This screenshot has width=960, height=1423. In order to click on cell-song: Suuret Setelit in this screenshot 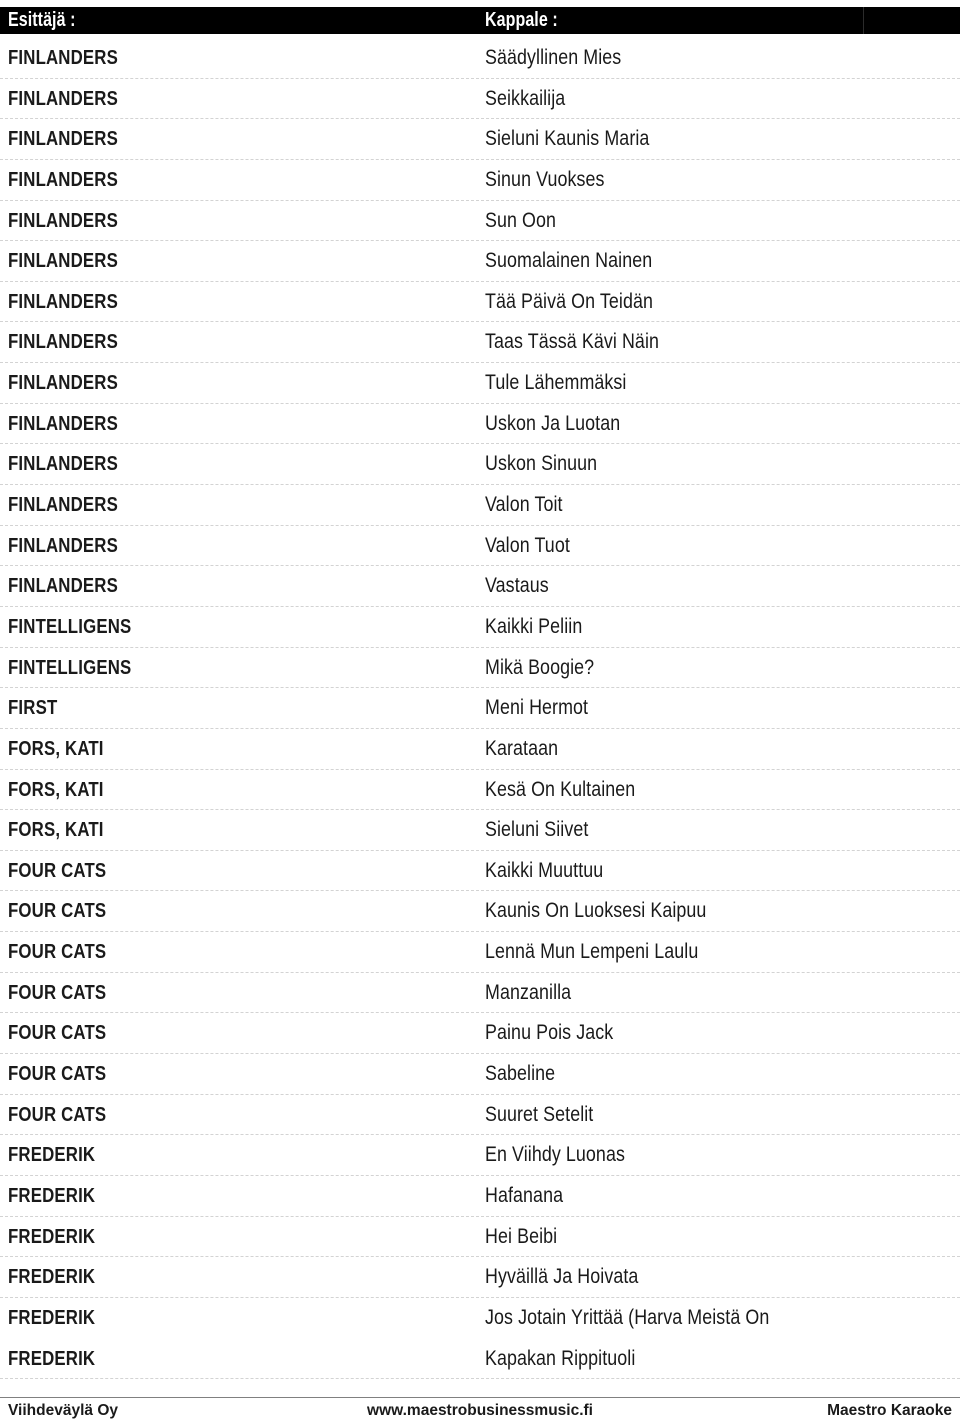, I will do `click(539, 1114)`.